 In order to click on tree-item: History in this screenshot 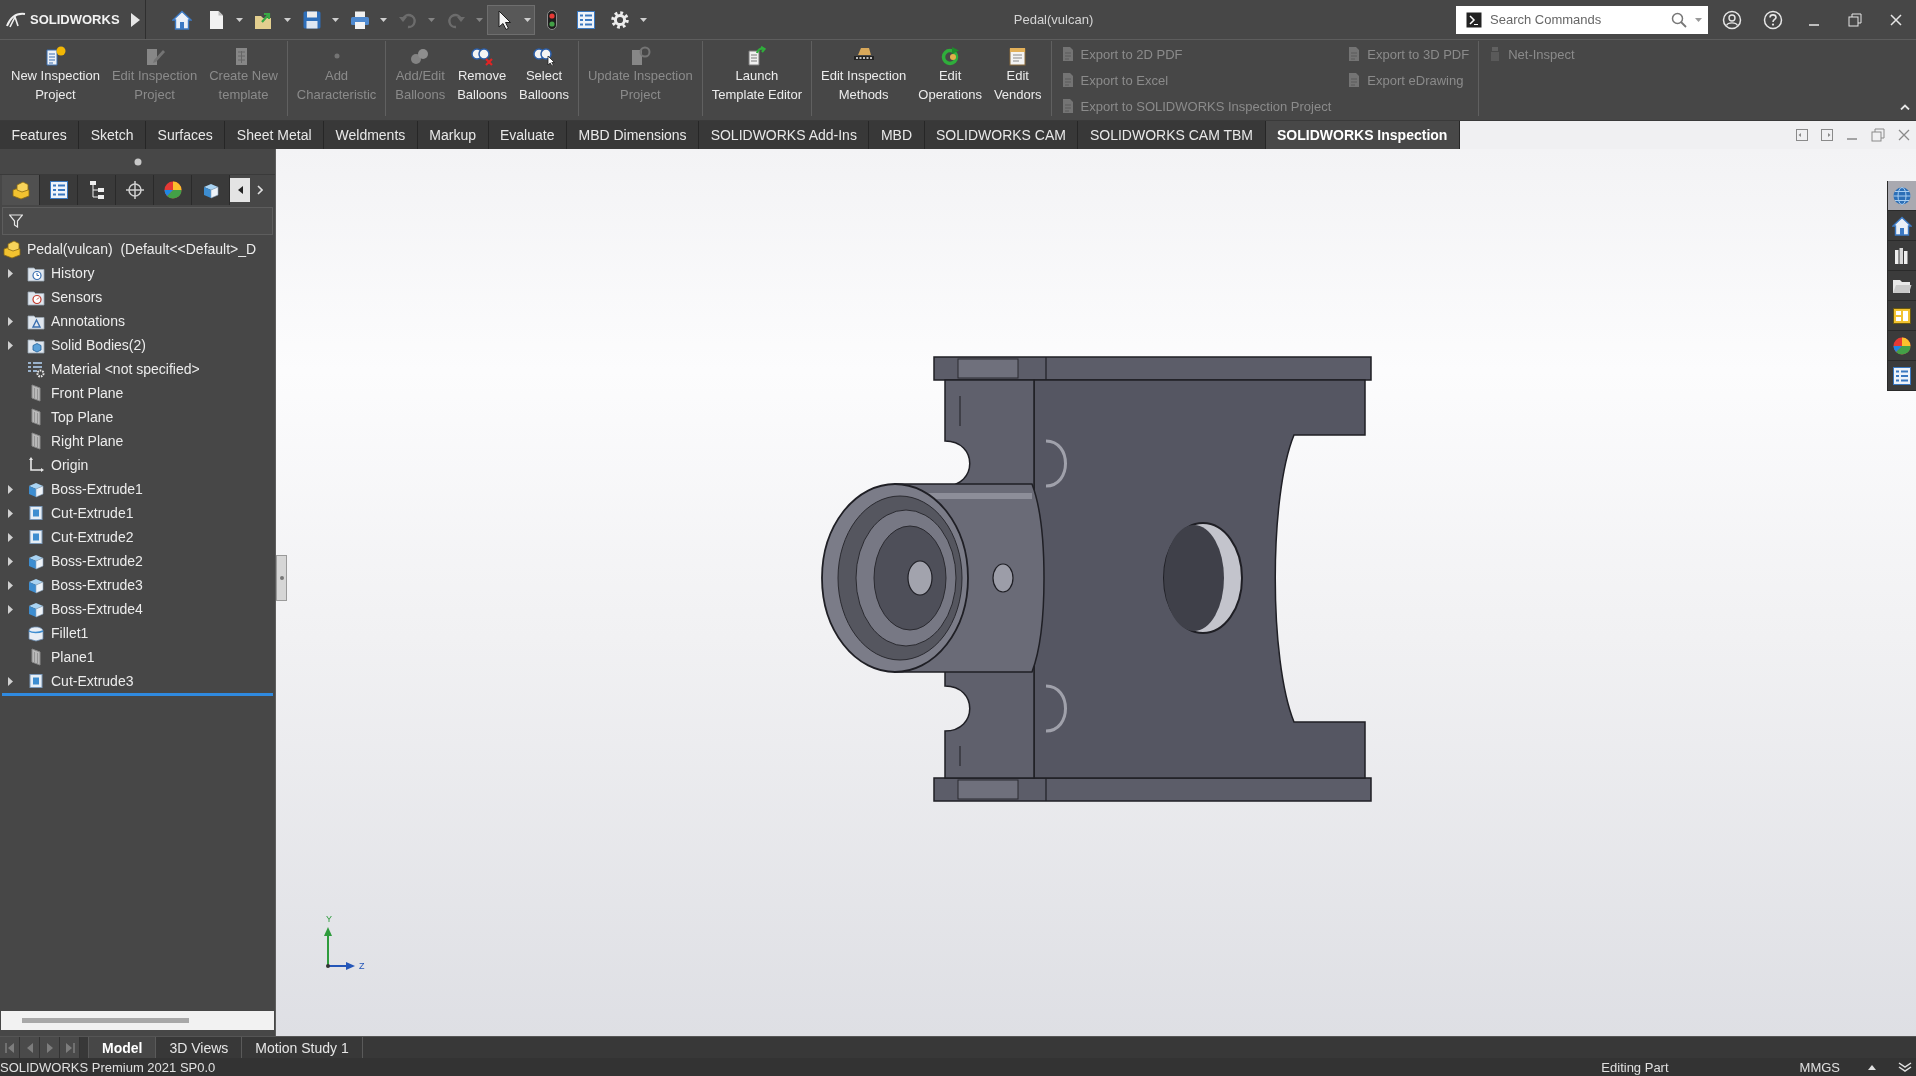, I will do `click(73, 273)`.